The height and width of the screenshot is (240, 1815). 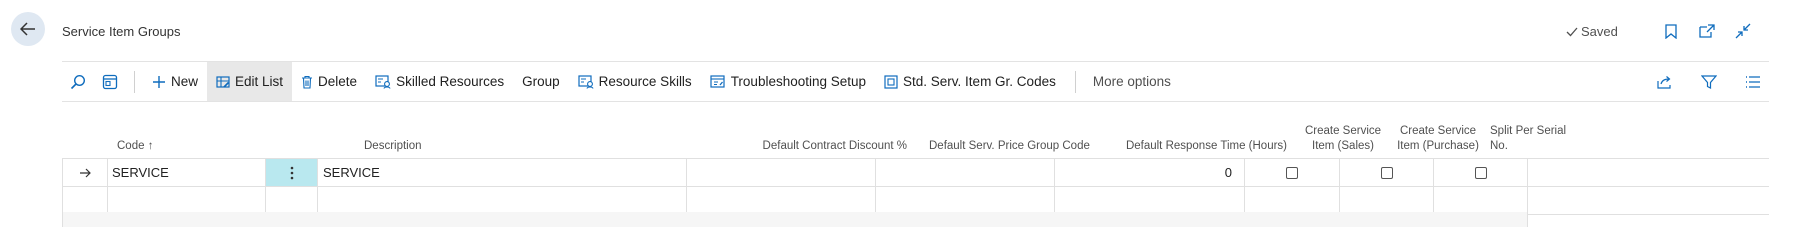 I want to click on search-button, so click(x=78, y=81).